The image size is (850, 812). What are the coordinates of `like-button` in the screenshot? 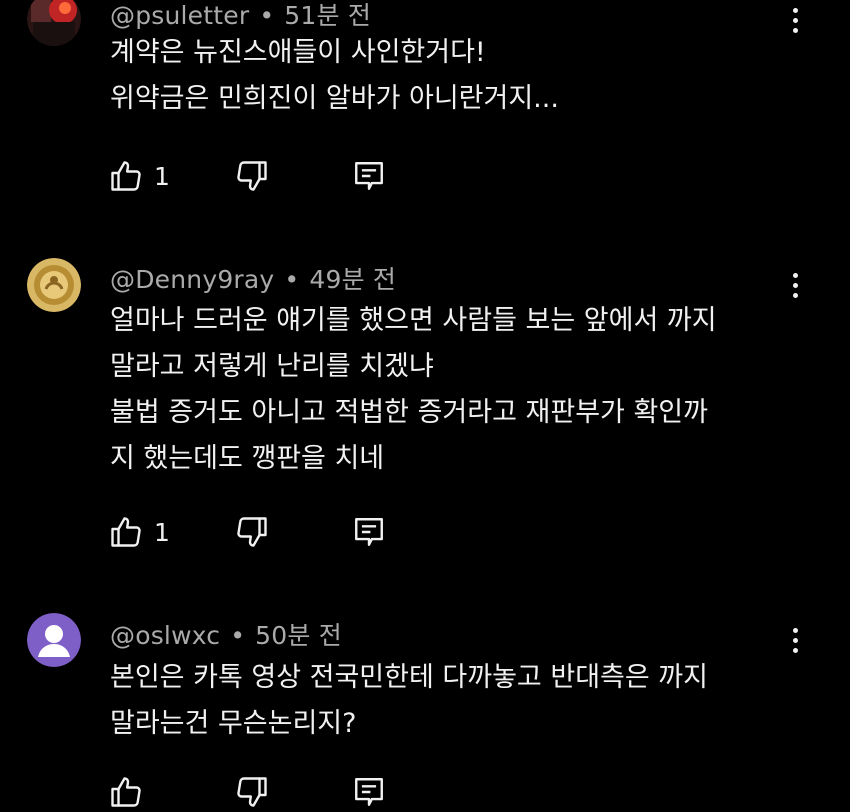 It's located at (126, 792).